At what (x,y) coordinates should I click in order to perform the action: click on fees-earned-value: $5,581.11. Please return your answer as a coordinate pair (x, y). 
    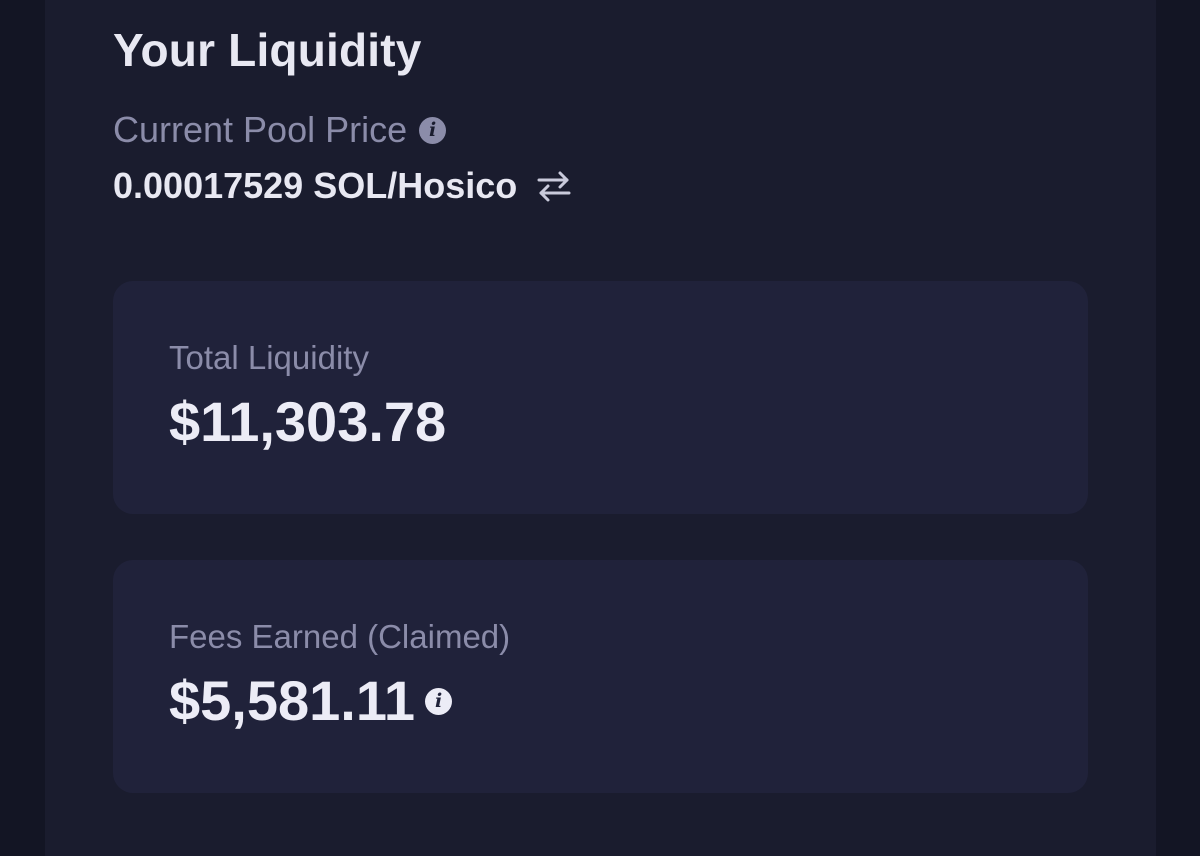
    Looking at the image, I should click on (292, 700).